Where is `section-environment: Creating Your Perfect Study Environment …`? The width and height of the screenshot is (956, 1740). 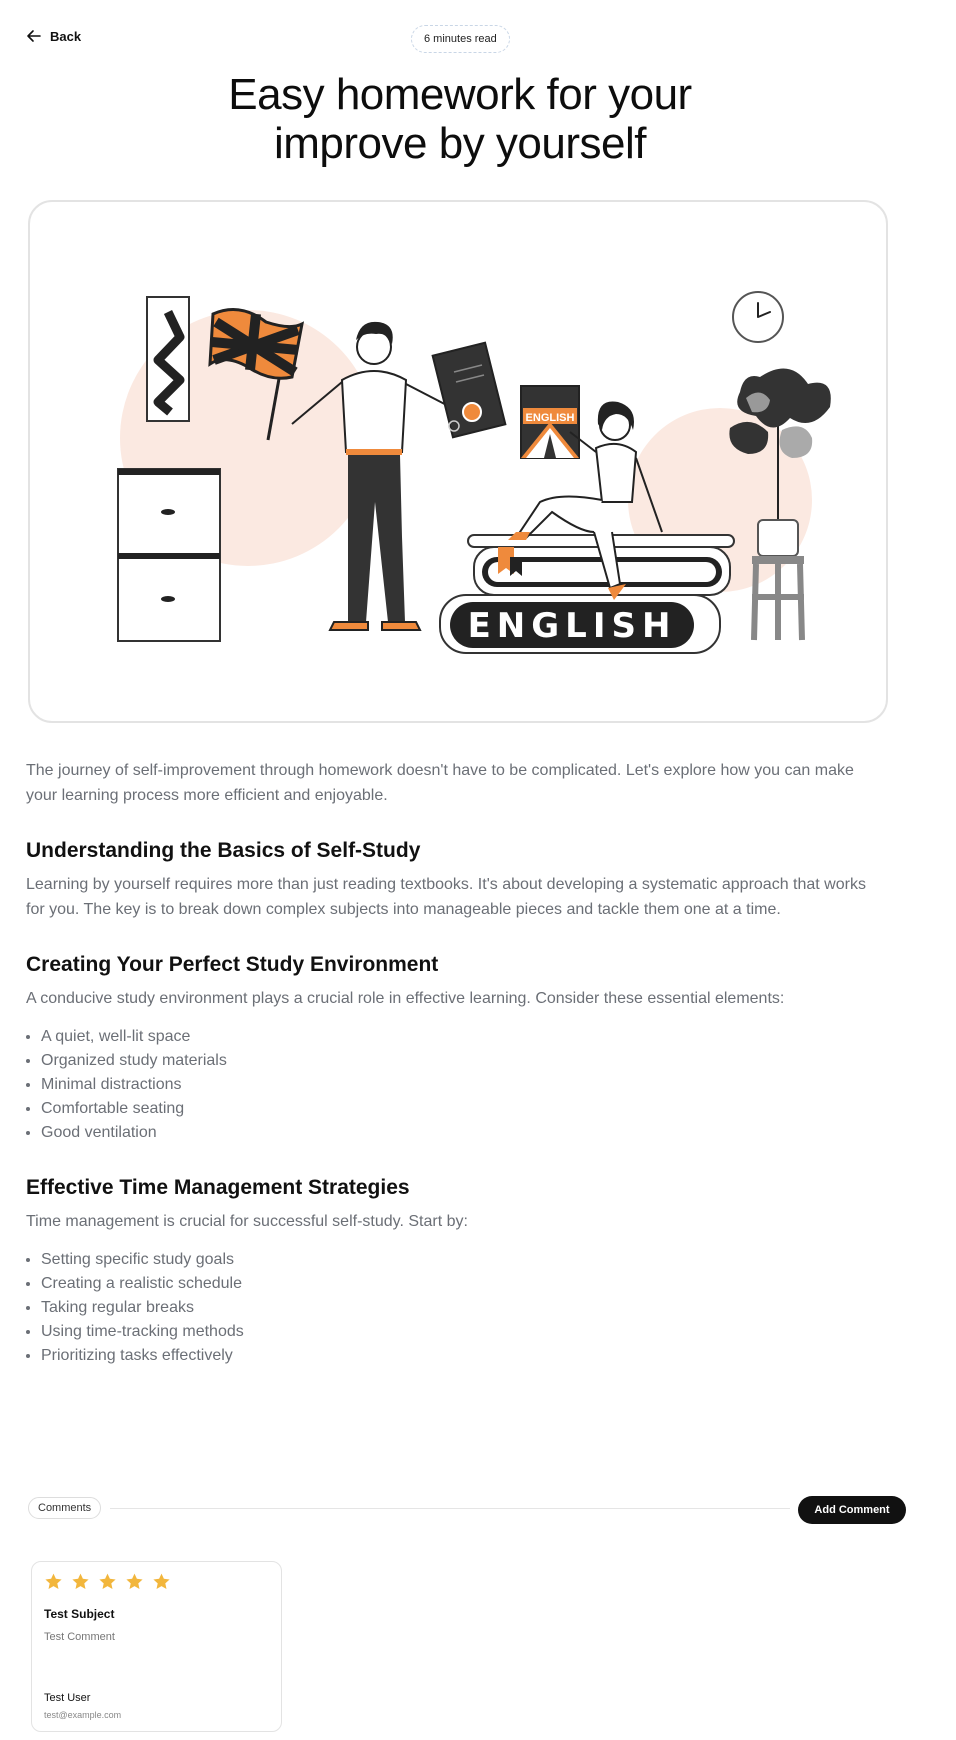 section-environment: Creating Your Perfect Study Environment … is located at coordinates (456, 1048).